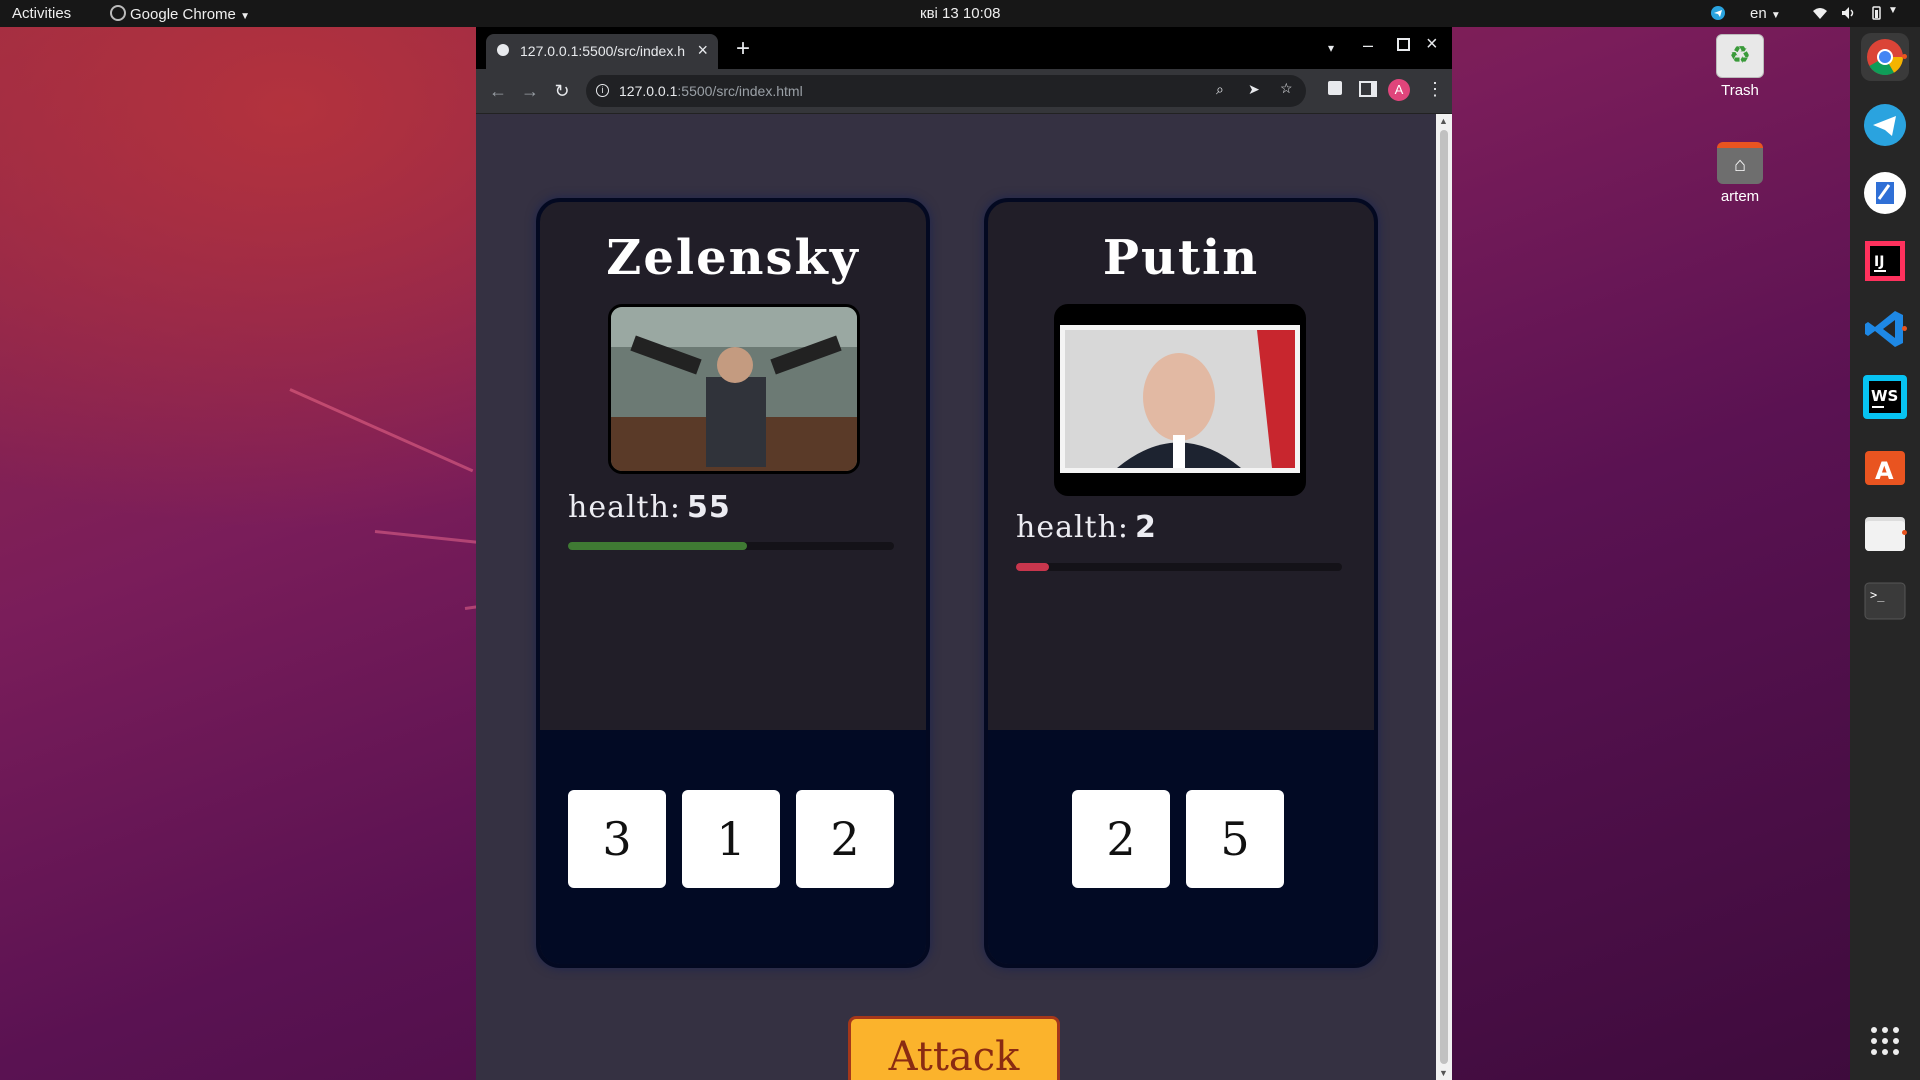 The image size is (1920, 1080). I want to click on extensions-icon, so click(1335, 88).